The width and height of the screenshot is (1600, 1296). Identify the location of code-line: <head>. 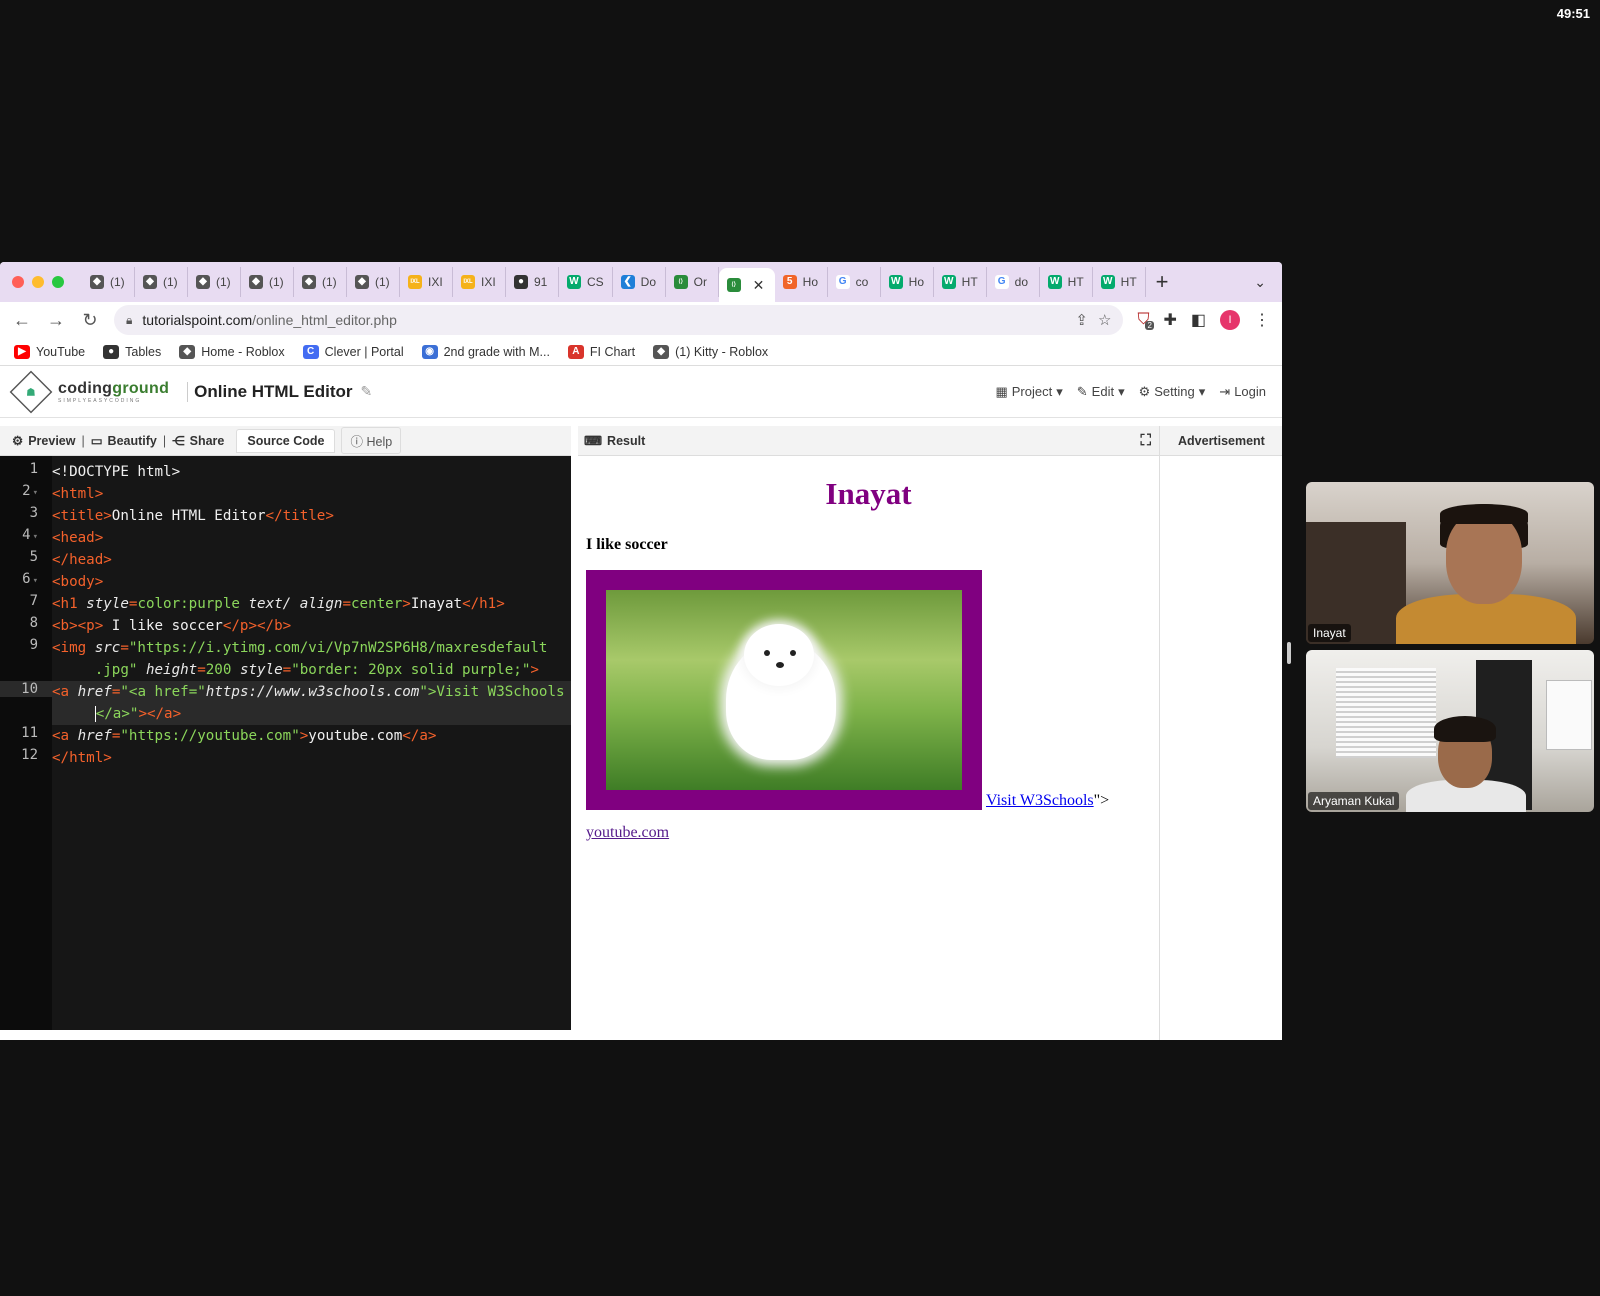
(78, 538).